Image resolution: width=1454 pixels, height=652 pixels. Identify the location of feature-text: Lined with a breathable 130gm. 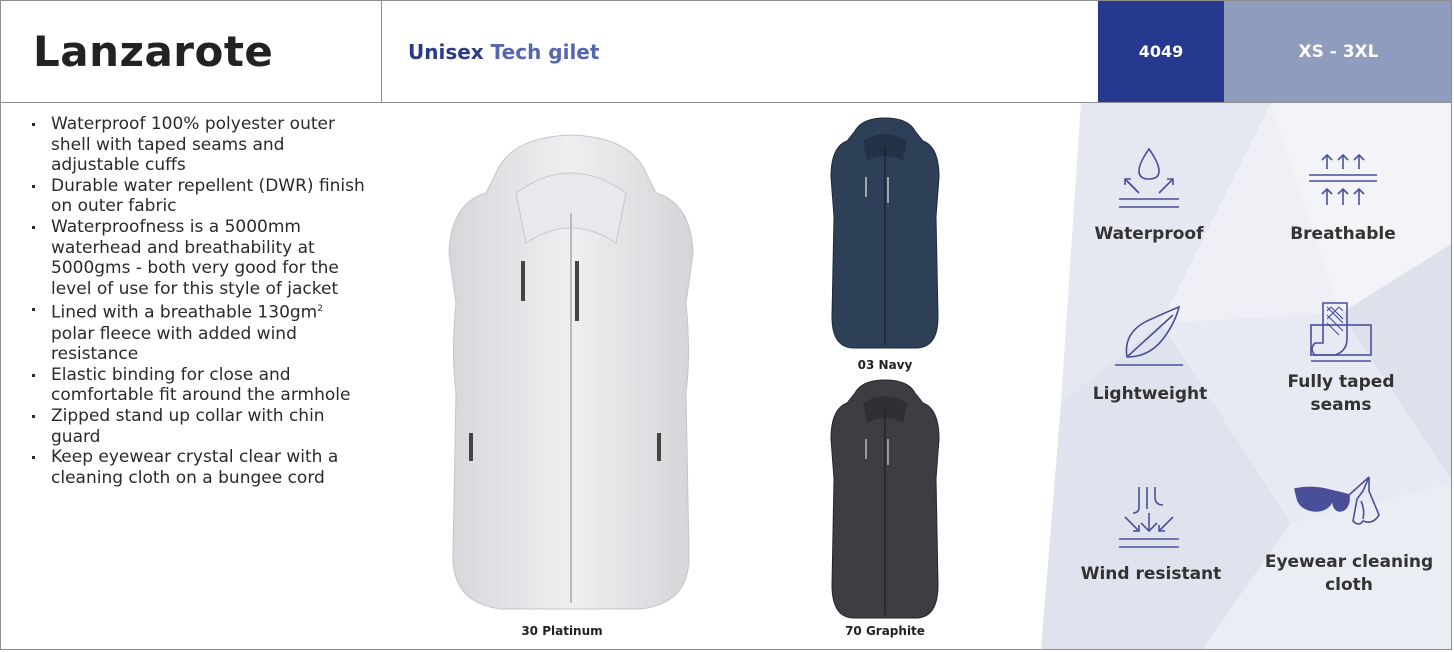
(184, 313).